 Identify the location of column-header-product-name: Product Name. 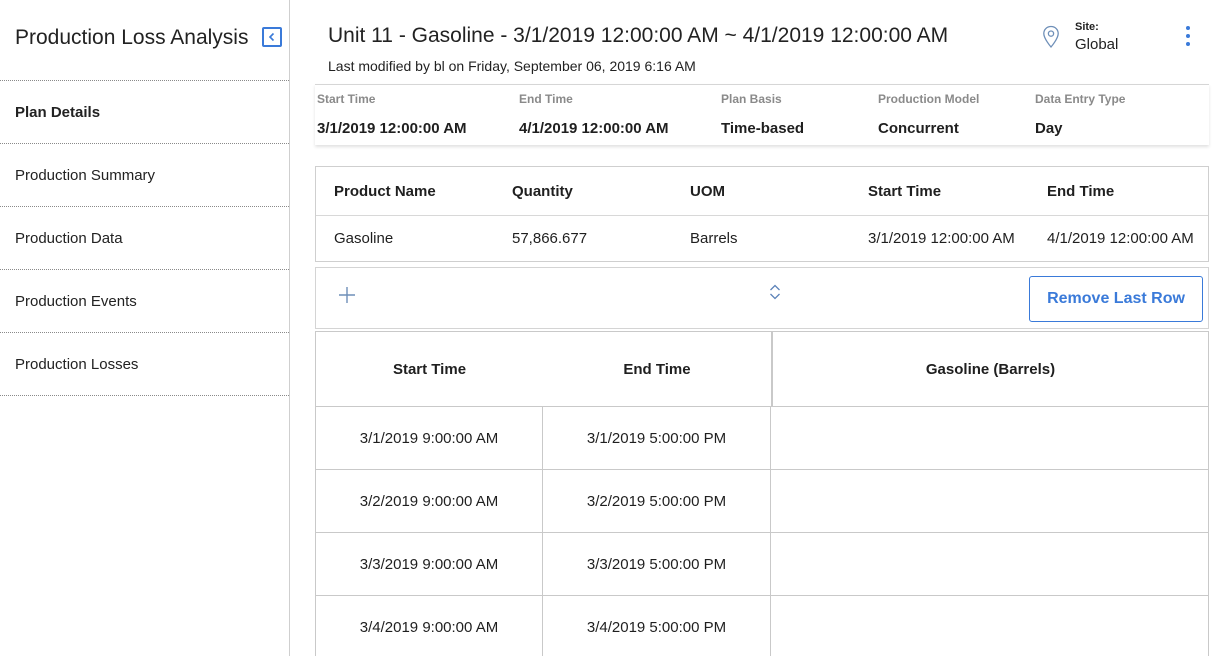
(385, 191).